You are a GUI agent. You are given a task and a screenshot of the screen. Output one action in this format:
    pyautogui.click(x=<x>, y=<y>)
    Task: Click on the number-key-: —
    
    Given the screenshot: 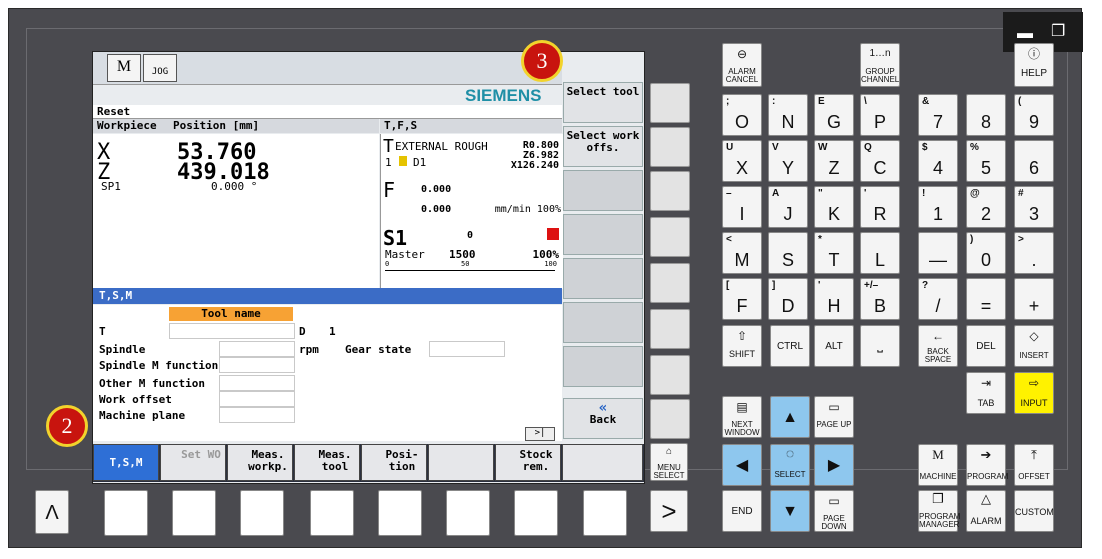 What is the action you would take?
    pyautogui.click(x=938, y=253)
    